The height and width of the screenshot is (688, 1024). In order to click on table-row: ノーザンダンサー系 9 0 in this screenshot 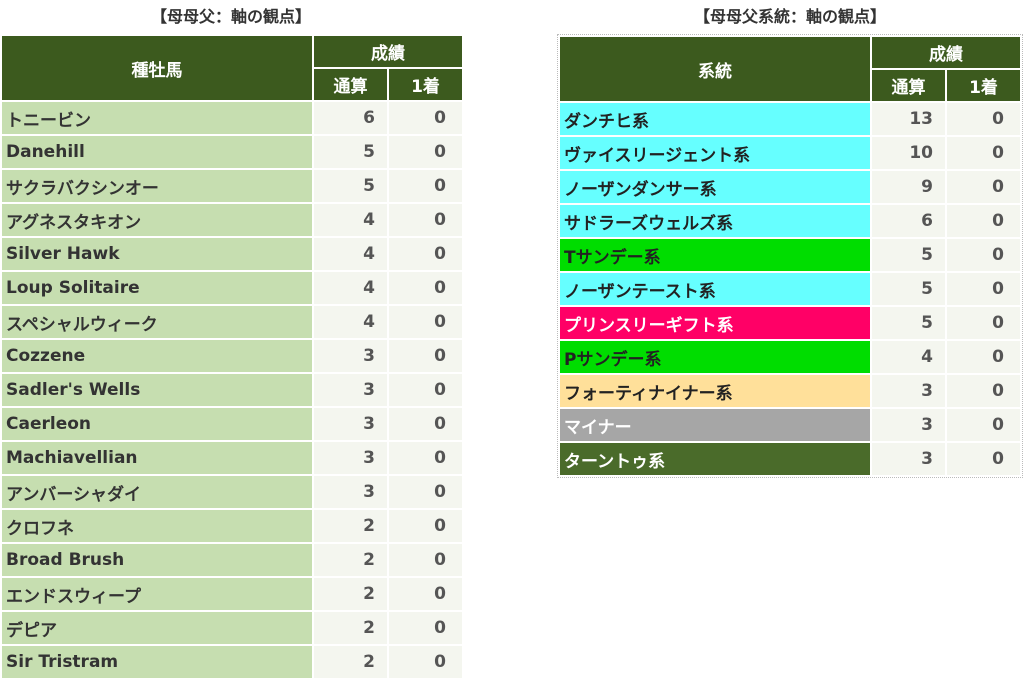, I will do `click(790, 187)`.